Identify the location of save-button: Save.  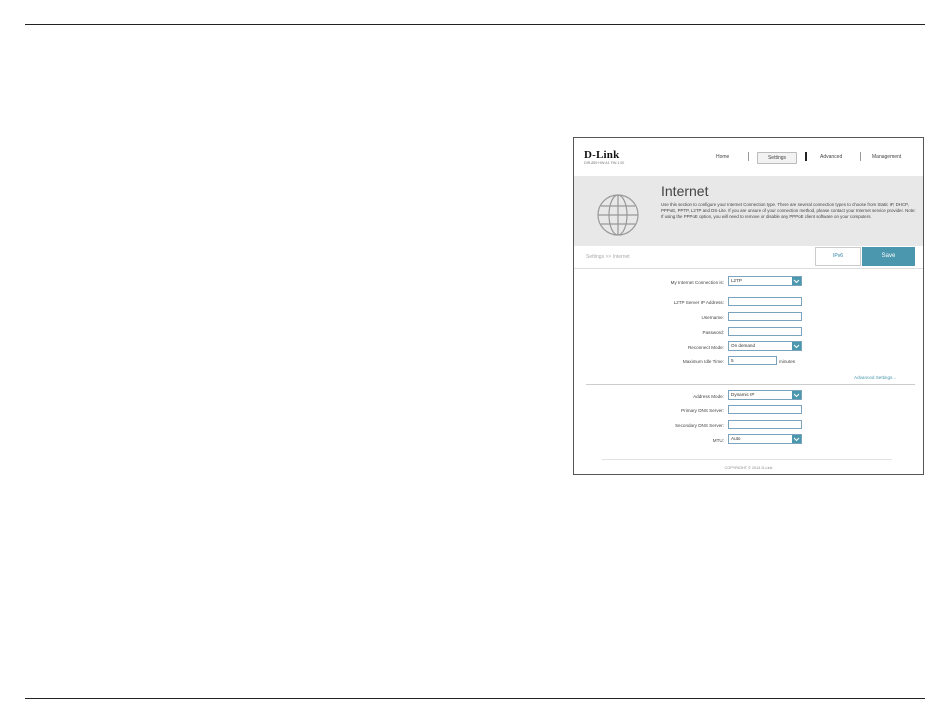
(888, 256).